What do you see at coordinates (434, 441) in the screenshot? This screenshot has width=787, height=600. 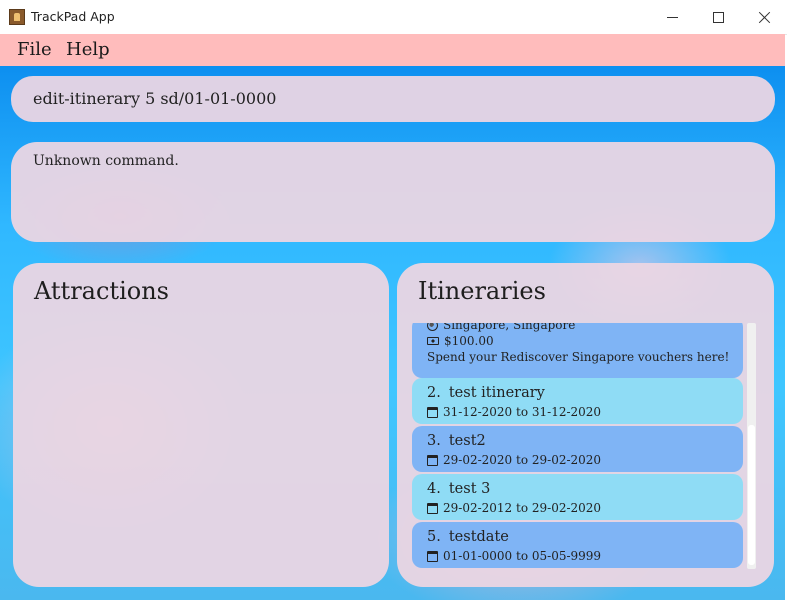 I see `itinerary-index: 3.` at bounding box center [434, 441].